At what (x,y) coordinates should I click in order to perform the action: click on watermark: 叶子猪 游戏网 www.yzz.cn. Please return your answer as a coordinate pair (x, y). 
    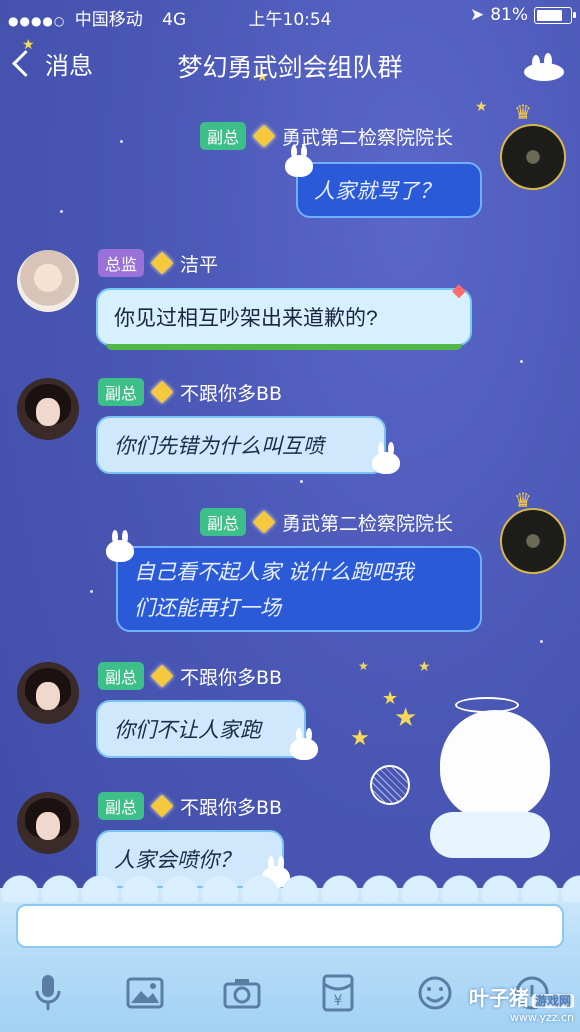
    Looking at the image, I should click on (521, 1003).